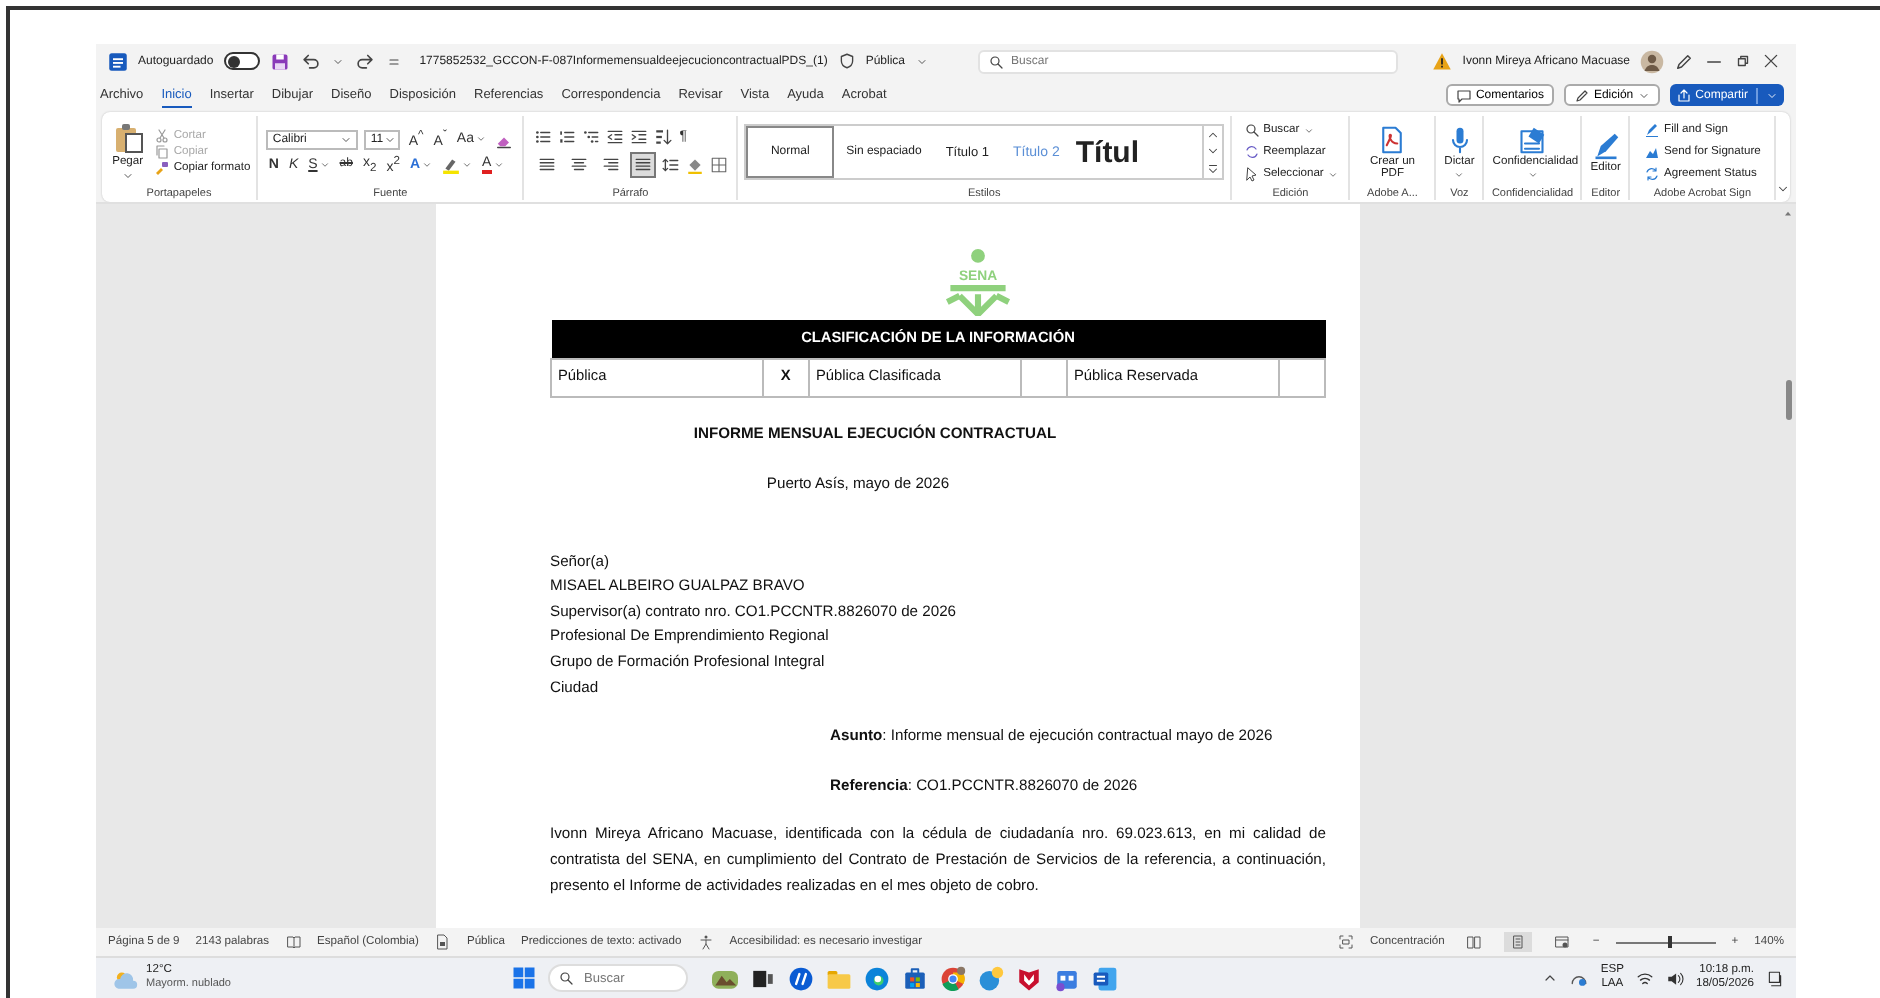 Image resolution: width=1880 pixels, height=998 pixels. I want to click on replace-icon, so click(1251, 152).